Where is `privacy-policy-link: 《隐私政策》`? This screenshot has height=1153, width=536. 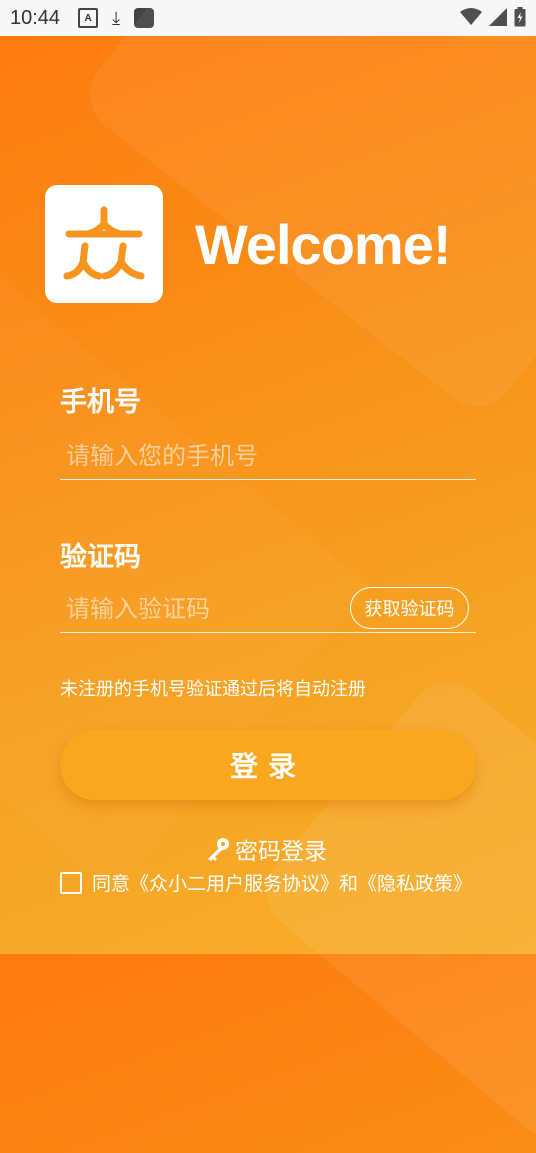
privacy-policy-link: 《隐私政策》 is located at coordinates (415, 882).